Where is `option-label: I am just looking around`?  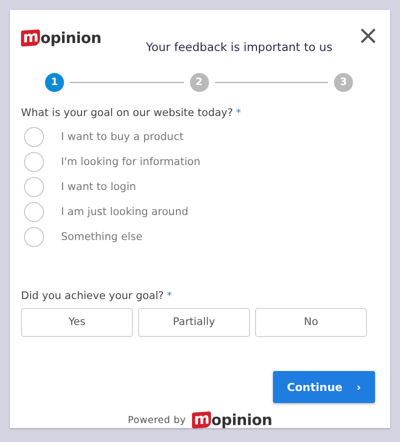 option-label: I am just looking around is located at coordinates (124, 212).